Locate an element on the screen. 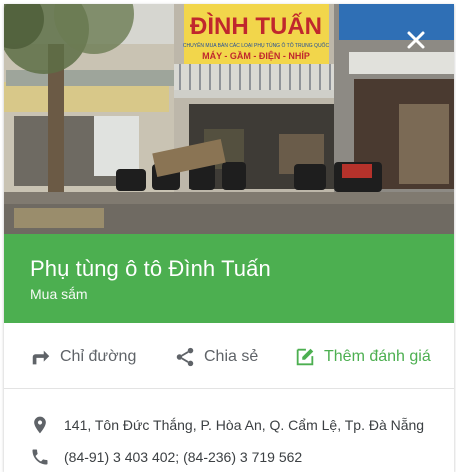 This screenshot has width=456, height=472. close-button is located at coordinates (416, 40).